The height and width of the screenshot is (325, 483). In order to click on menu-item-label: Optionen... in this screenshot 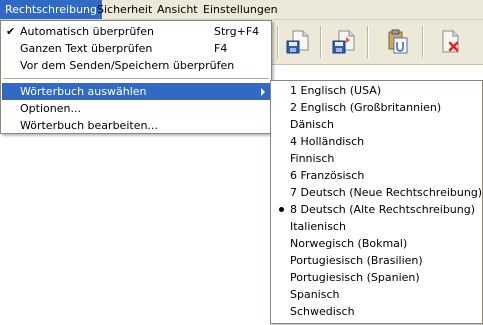, I will do `click(50, 108)`.